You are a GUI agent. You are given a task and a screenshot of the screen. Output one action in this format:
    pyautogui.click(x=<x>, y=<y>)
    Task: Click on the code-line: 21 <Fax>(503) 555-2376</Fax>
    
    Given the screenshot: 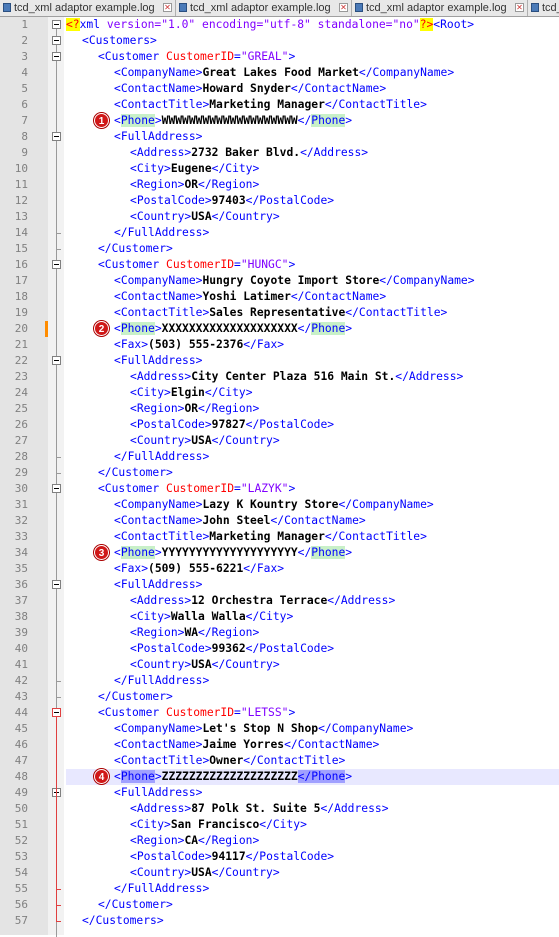 What is the action you would take?
    pyautogui.click(x=279, y=345)
    